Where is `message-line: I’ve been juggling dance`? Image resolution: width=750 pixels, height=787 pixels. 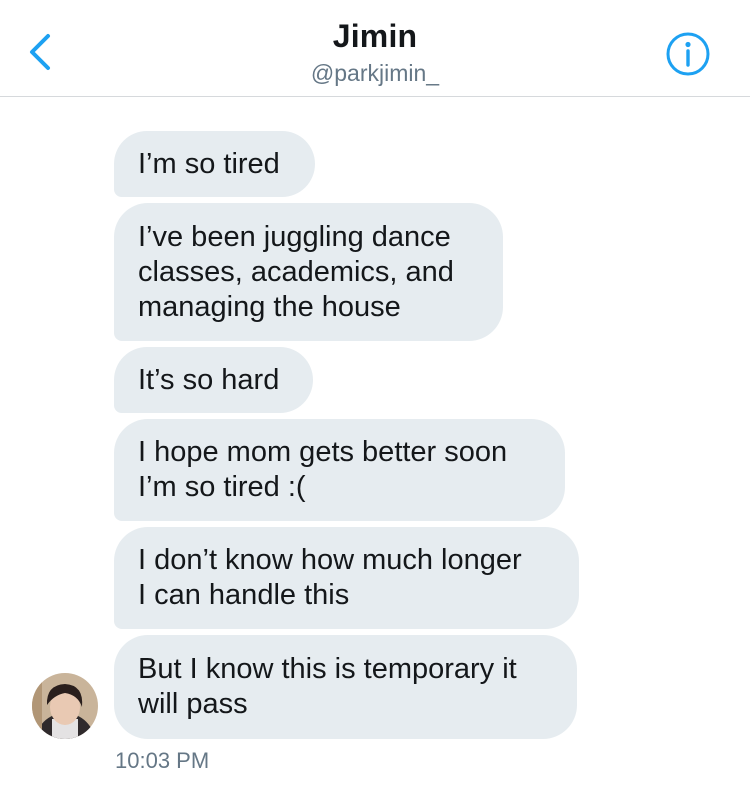
message-line: I’ve been juggling dance is located at coordinates (294, 236).